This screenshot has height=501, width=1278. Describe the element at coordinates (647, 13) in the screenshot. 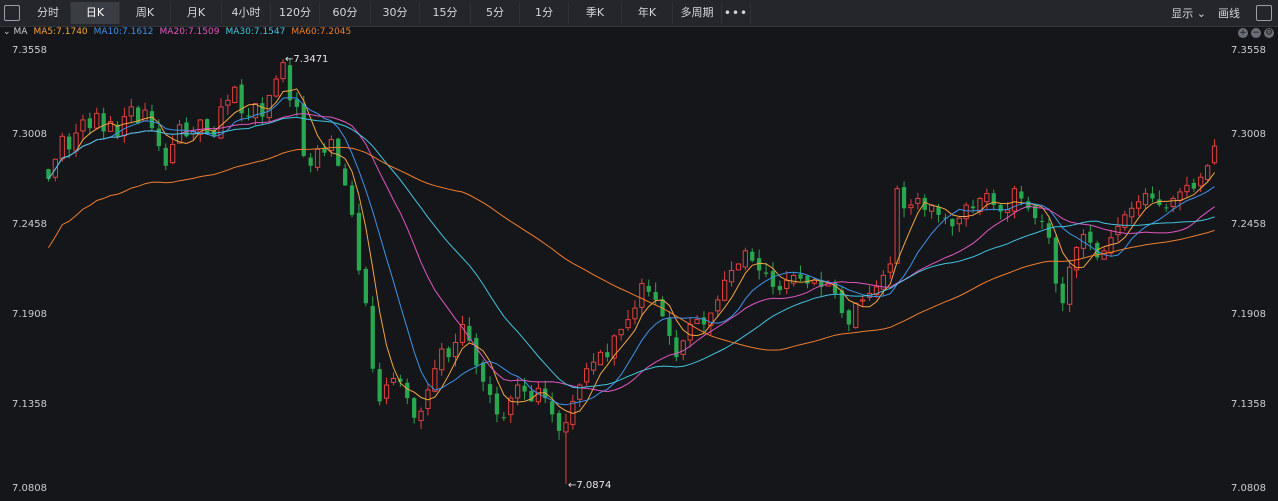

I see `tab-13: 年K` at that location.